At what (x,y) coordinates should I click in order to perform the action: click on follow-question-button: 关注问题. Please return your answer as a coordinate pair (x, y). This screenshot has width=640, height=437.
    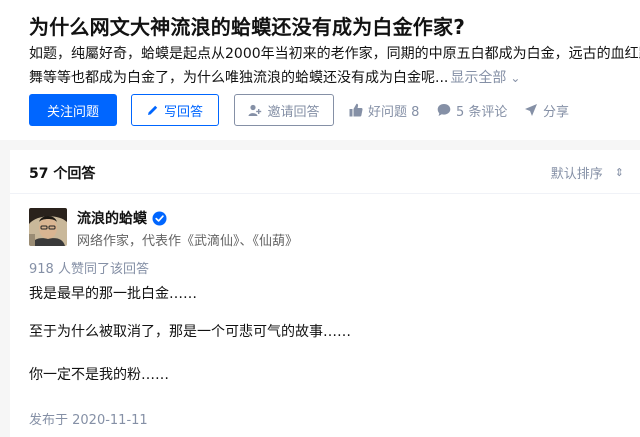
    Looking at the image, I should click on (73, 110).